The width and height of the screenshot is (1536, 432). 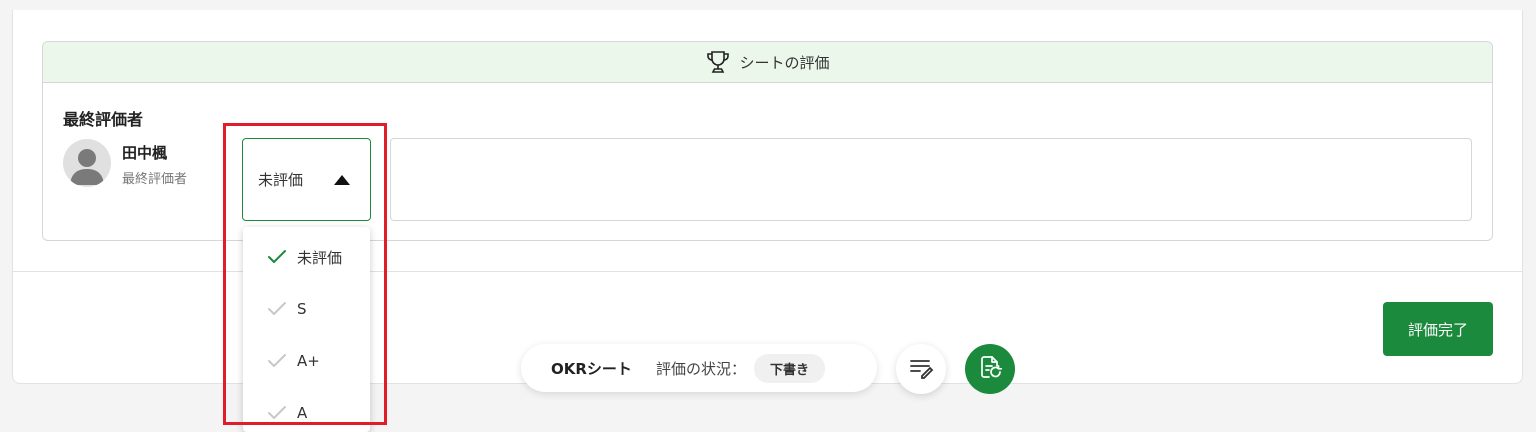 I want to click on evaluation-comment-field, so click(x=931, y=179).